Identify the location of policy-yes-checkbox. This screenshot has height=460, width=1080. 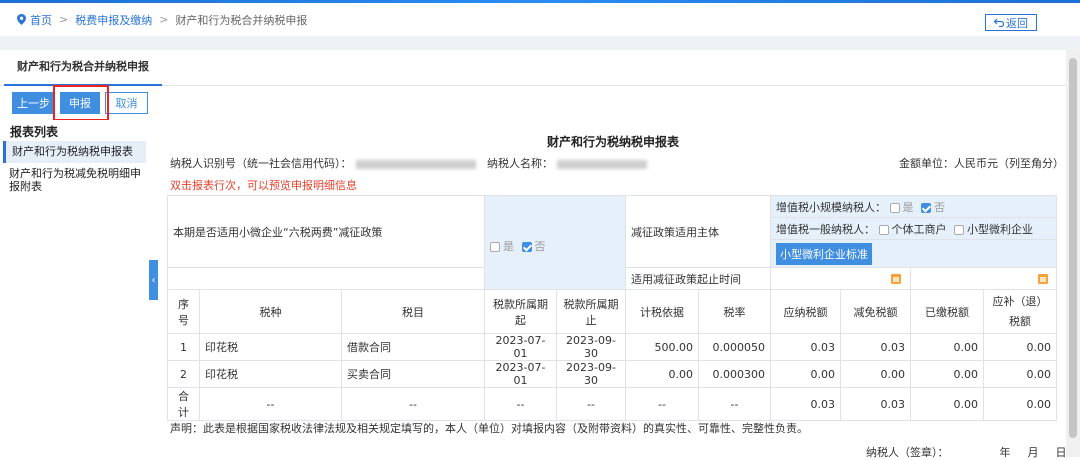
(495, 247).